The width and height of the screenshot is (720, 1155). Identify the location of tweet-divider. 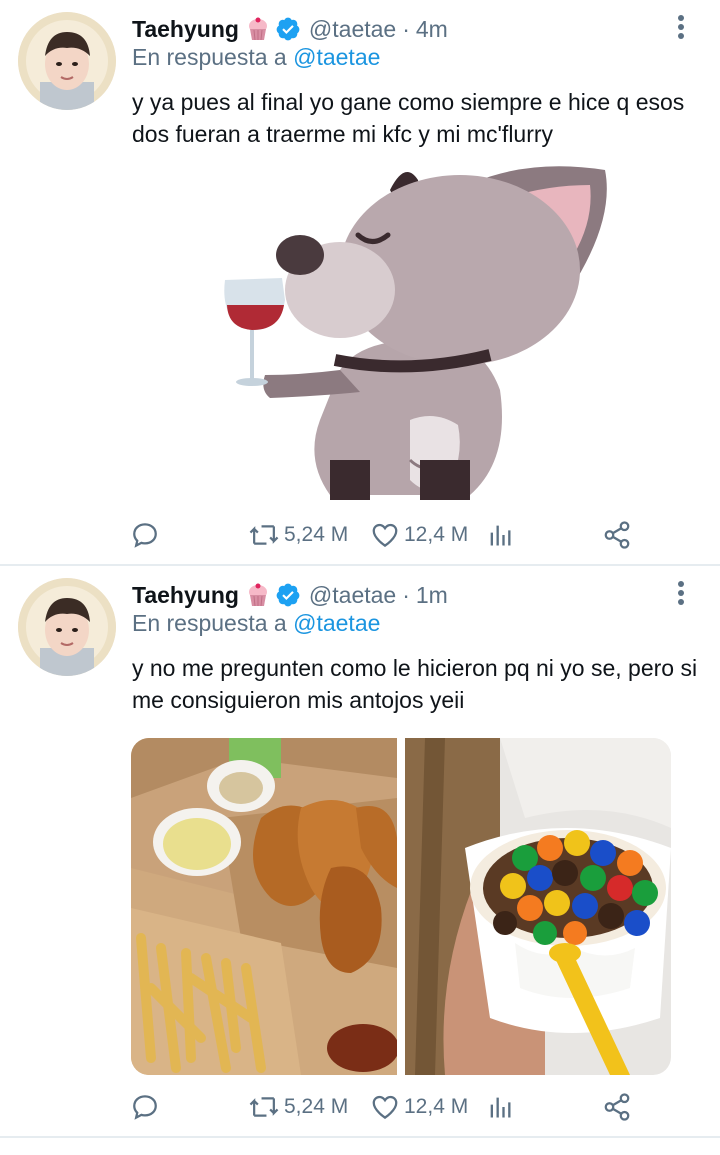
(360, 1137).